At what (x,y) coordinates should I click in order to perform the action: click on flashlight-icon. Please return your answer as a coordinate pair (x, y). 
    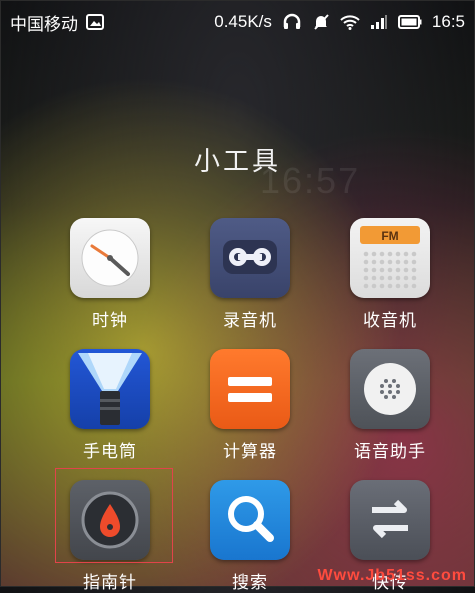
    Looking at the image, I should click on (110, 389).